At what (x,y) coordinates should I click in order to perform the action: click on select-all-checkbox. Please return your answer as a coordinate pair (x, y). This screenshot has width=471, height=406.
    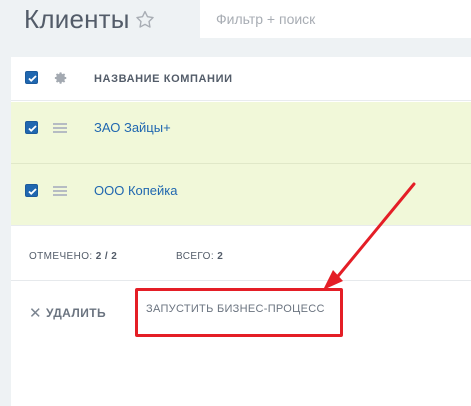
    Looking at the image, I should click on (31, 77).